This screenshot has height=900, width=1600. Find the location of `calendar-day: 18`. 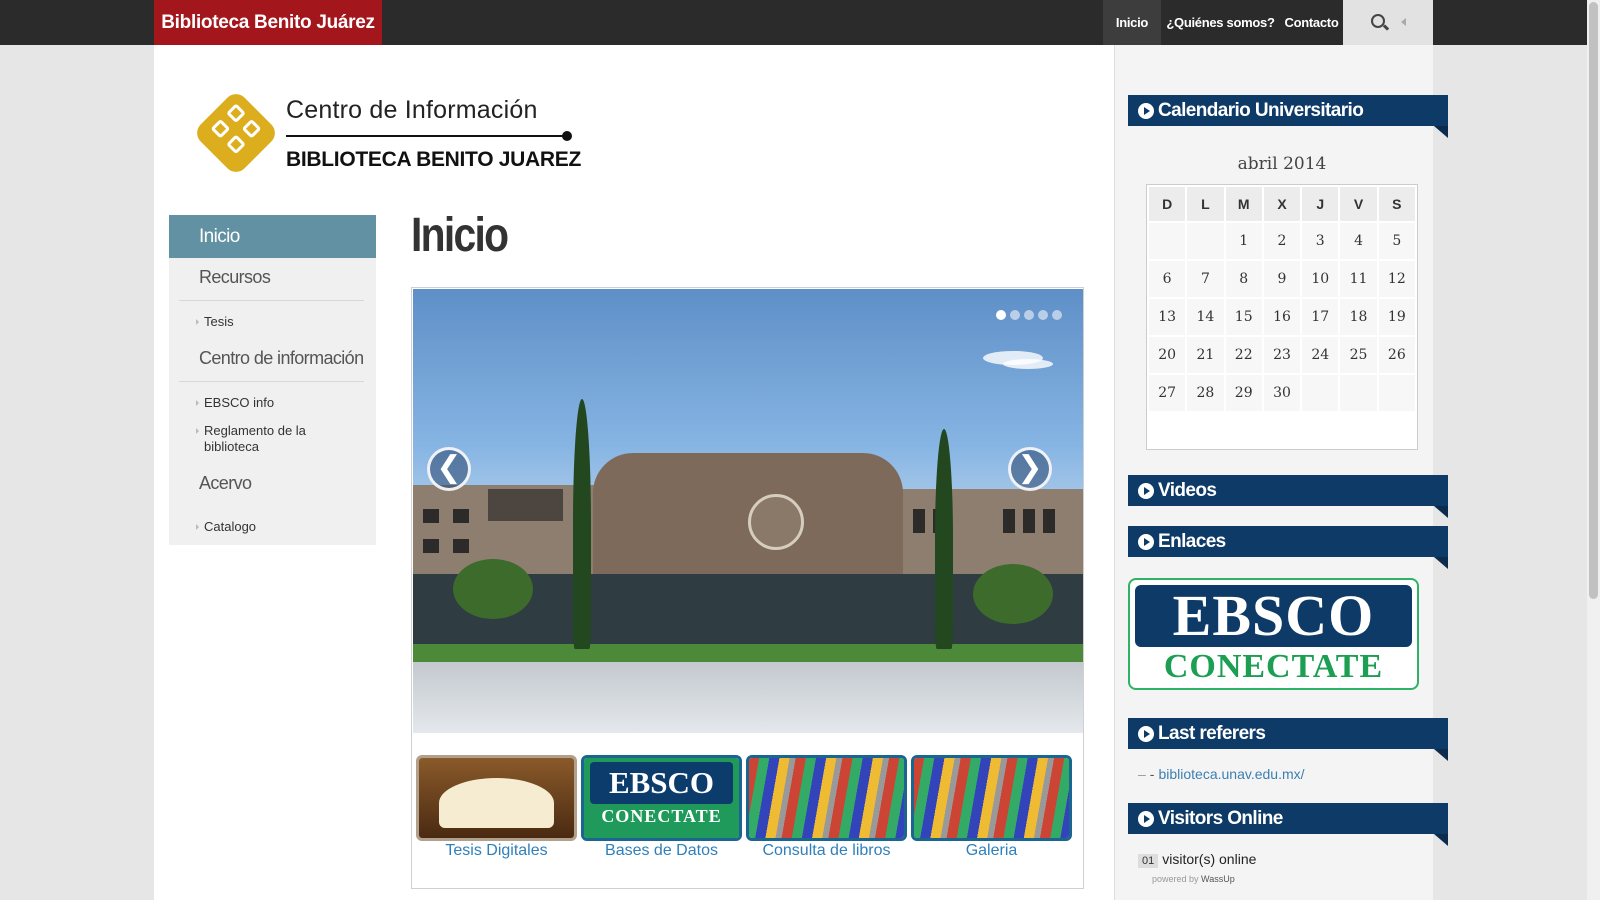

calendar-day: 18 is located at coordinates (1358, 317).